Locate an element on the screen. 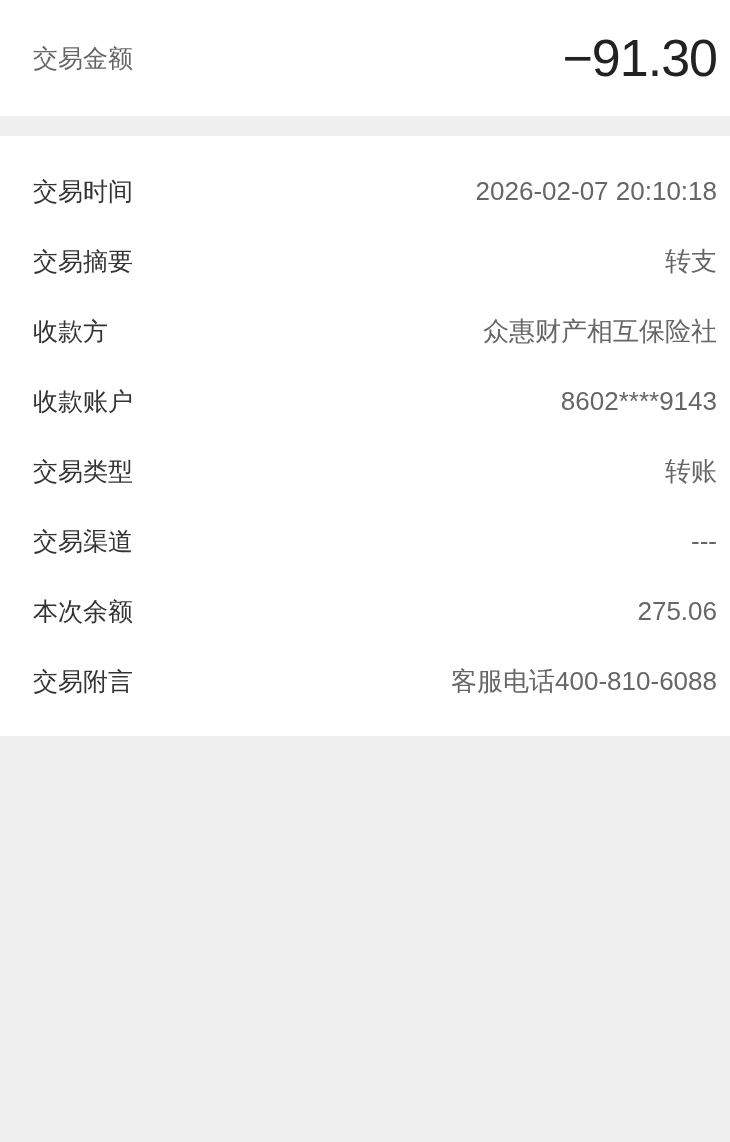  detail-value: 转支 is located at coordinates (691, 261).